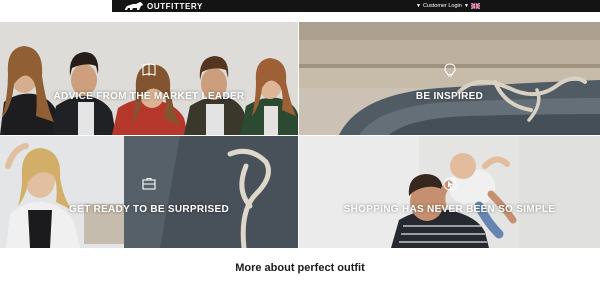  Describe the element at coordinates (149, 96) in the screenshot. I see `tile-advice-label: ADVICE FROM THE MARKET LEADER` at that location.